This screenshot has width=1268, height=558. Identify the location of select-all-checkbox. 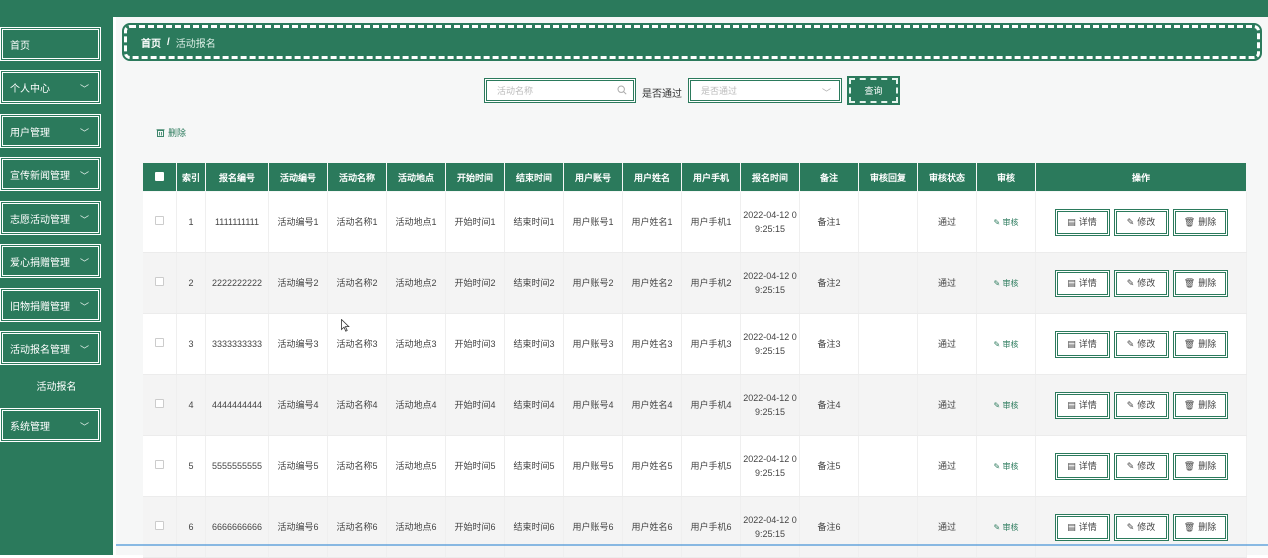
(159, 176).